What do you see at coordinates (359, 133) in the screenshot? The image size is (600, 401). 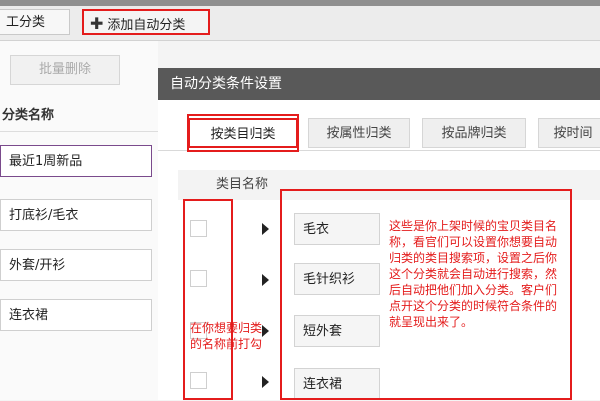 I see `tab-by-attribute: 按属性归类` at bounding box center [359, 133].